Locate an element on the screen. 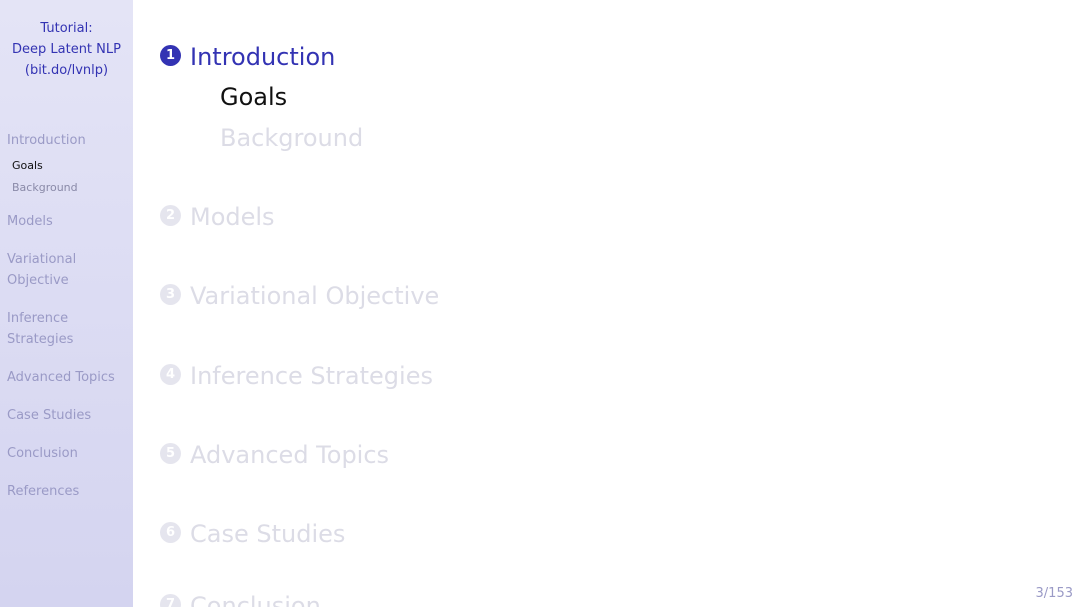 The height and width of the screenshot is (607, 1080). title-line: Tutorial: is located at coordinates (66, 28).